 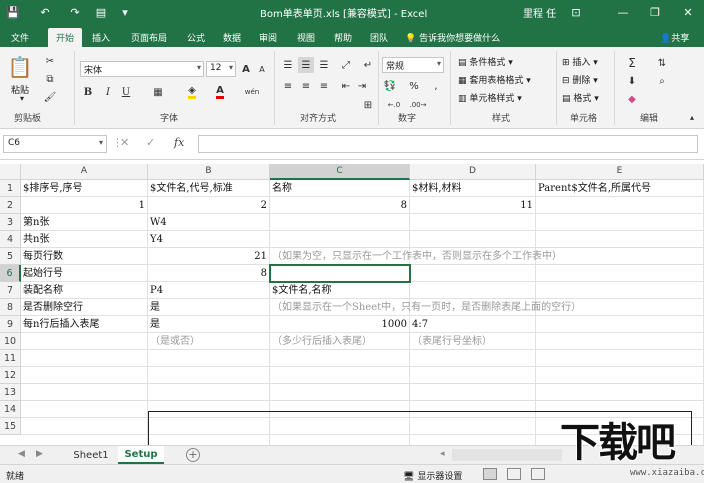 What do you see at coordinates (22, 98) in the screenshot?
I see `paste-dropdown-icon: ▾` at bounding box center [22, 98].